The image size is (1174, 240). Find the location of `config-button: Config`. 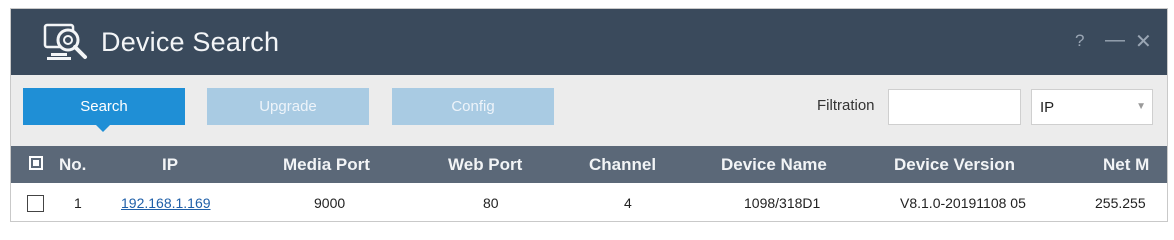

config-button: Config is located at coordinates (473, 106).